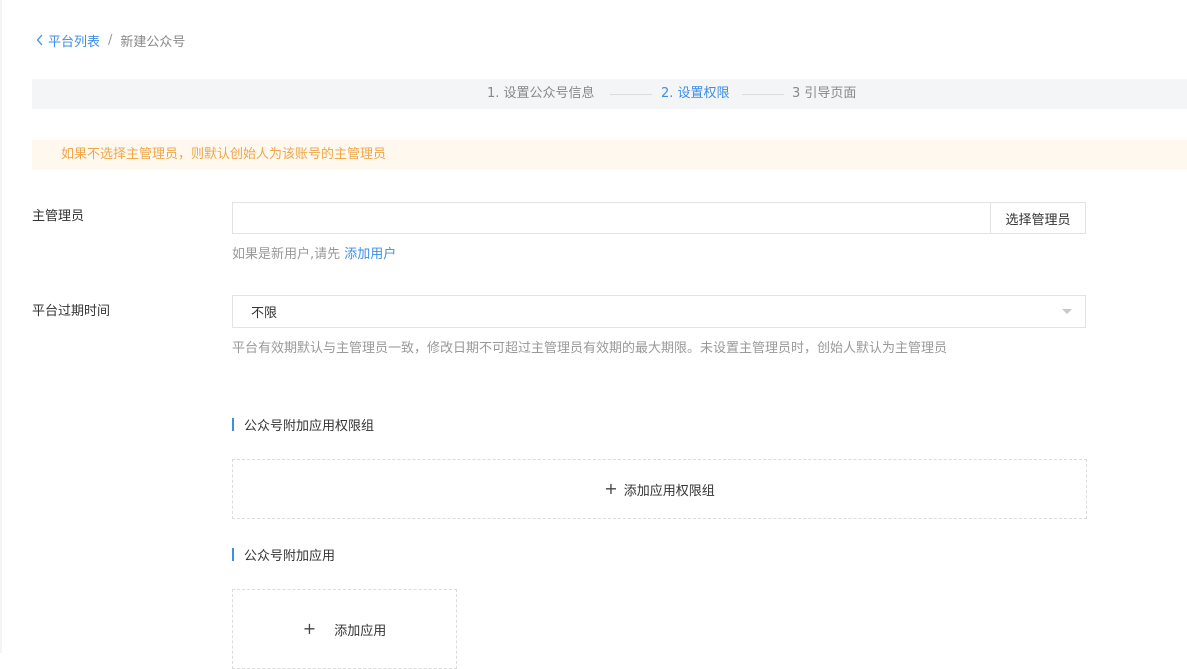  What do you see at coordinates (1037, 218) in the screenshot?
I see `select-admin-button: 选择管理员` at bounding box center [1037, 218].